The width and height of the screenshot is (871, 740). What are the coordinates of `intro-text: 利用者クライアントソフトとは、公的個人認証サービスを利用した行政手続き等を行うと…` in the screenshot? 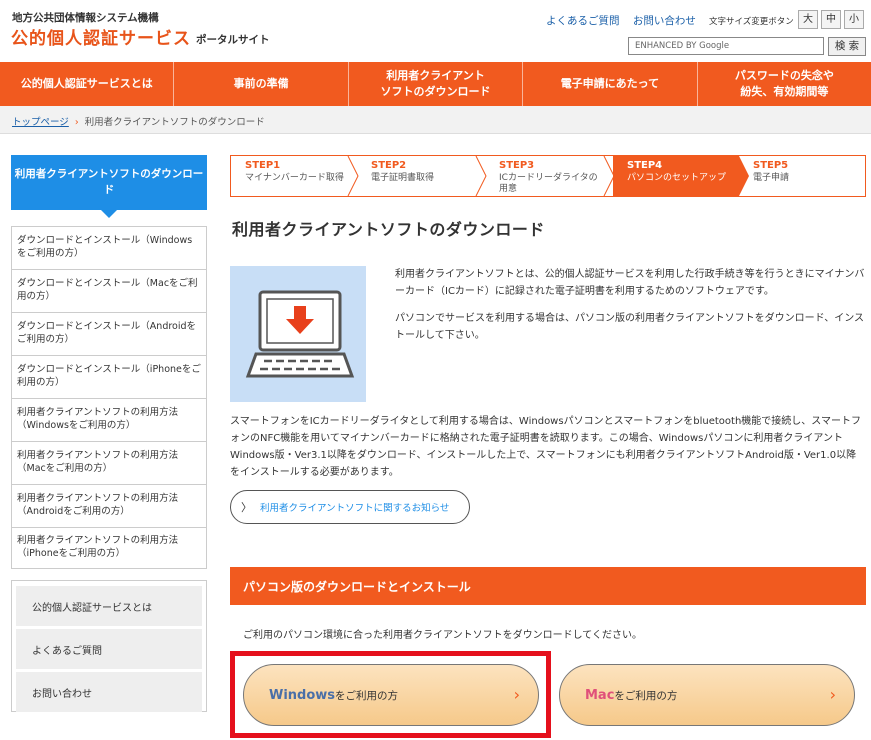 It's located at (630, 310).